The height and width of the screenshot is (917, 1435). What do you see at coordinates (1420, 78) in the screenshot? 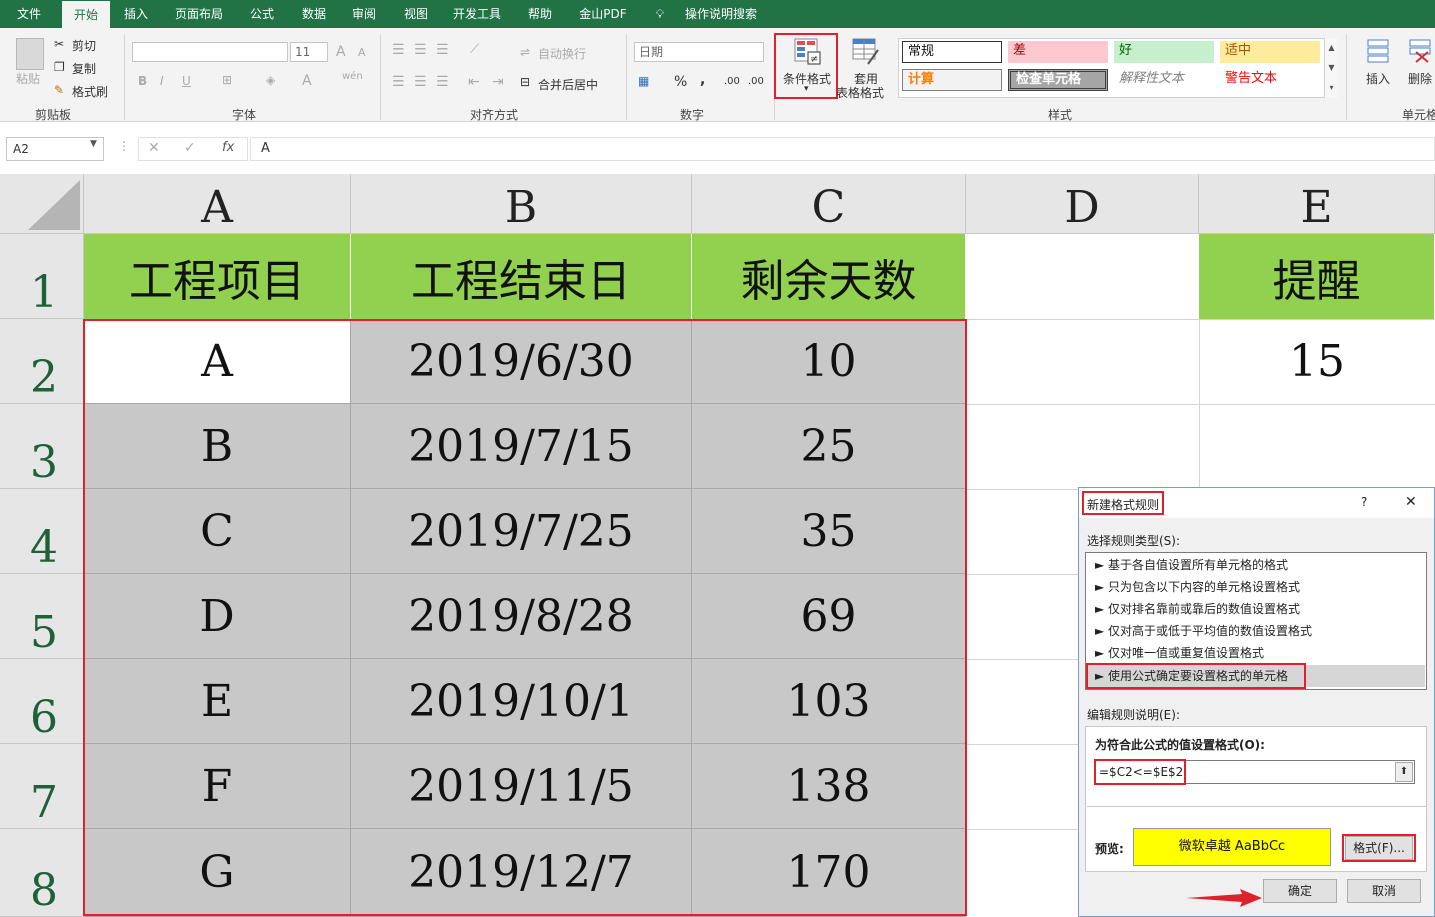
I see `delete-cells-button: 删除` at bounding box center [1420, 78].